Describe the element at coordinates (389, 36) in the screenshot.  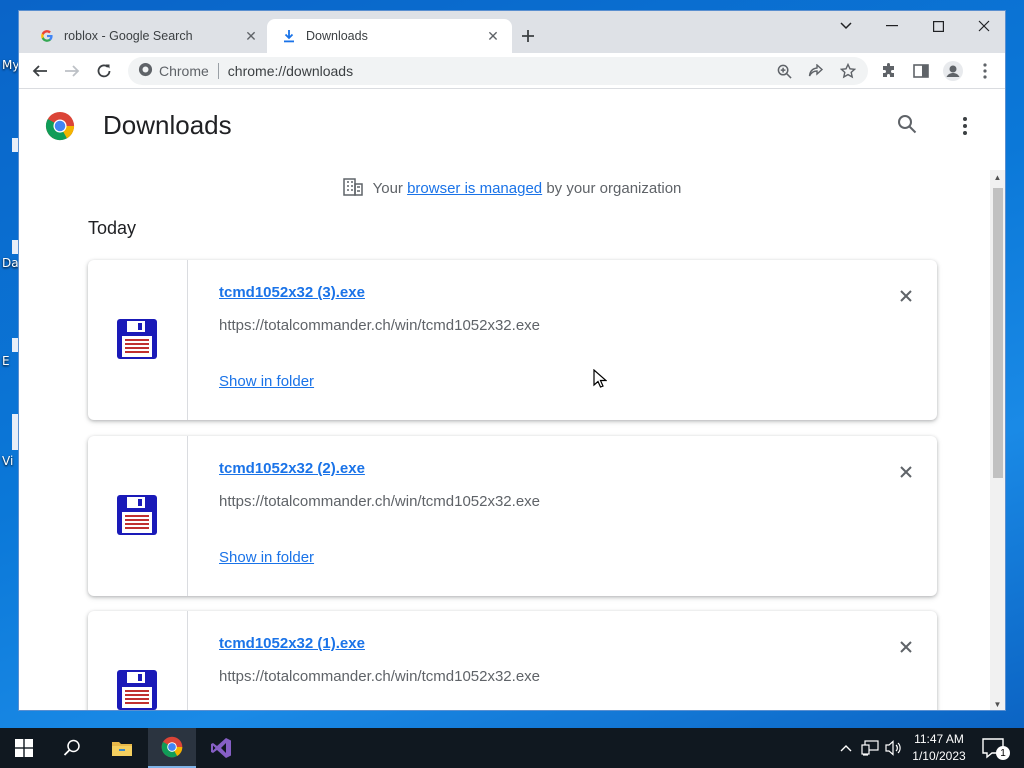
I see `tab-downloads: Downloads ✕` at that location.